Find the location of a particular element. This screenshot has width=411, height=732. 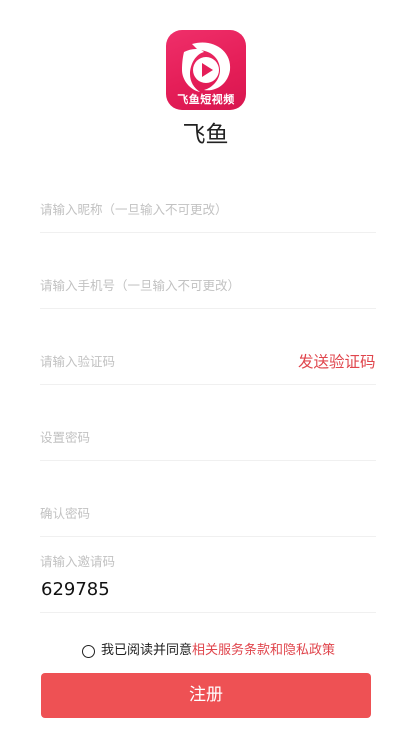

send-code-button: 发送验证码 is located at coordinates (337, 362).